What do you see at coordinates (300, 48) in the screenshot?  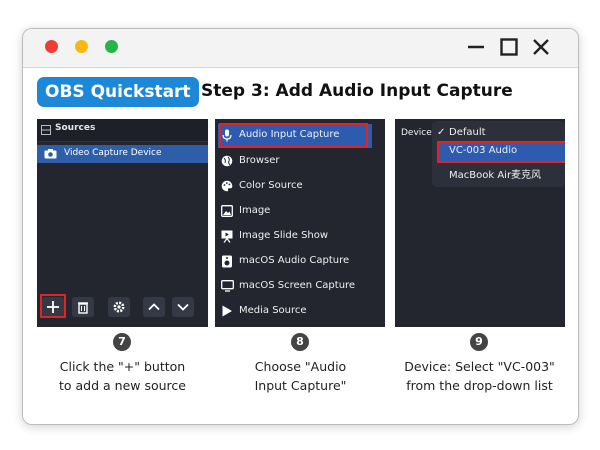 I see `title-bar` at bounding box center [300, 48].